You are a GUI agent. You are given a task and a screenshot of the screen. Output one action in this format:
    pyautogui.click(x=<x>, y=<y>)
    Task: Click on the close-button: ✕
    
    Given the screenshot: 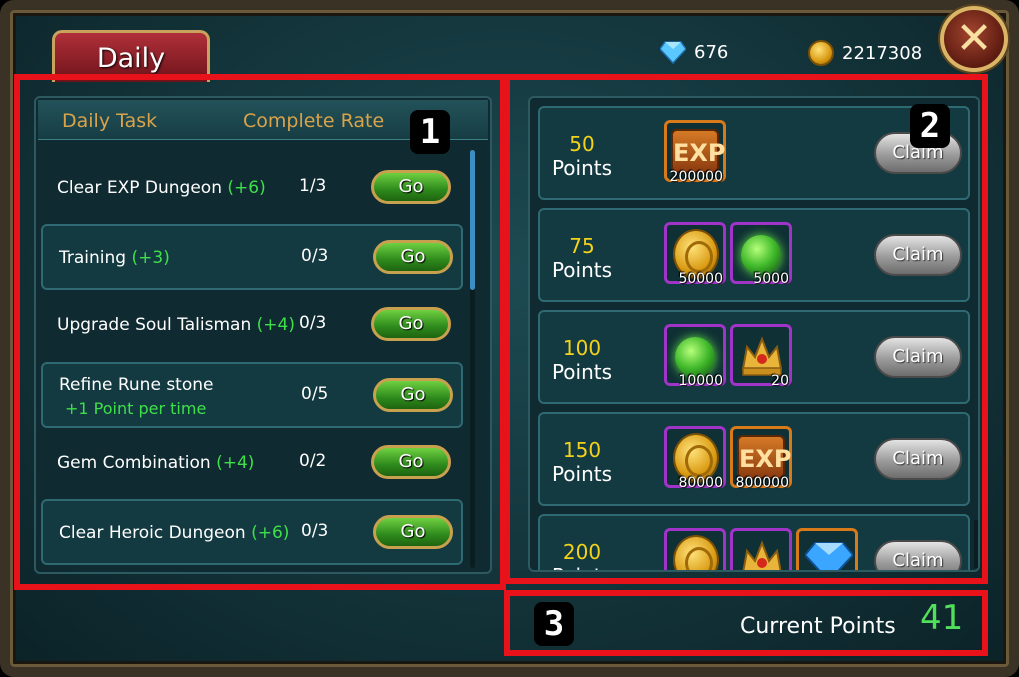 What is the action you would take?
    pyautogui.click(x=974, y=39)
    